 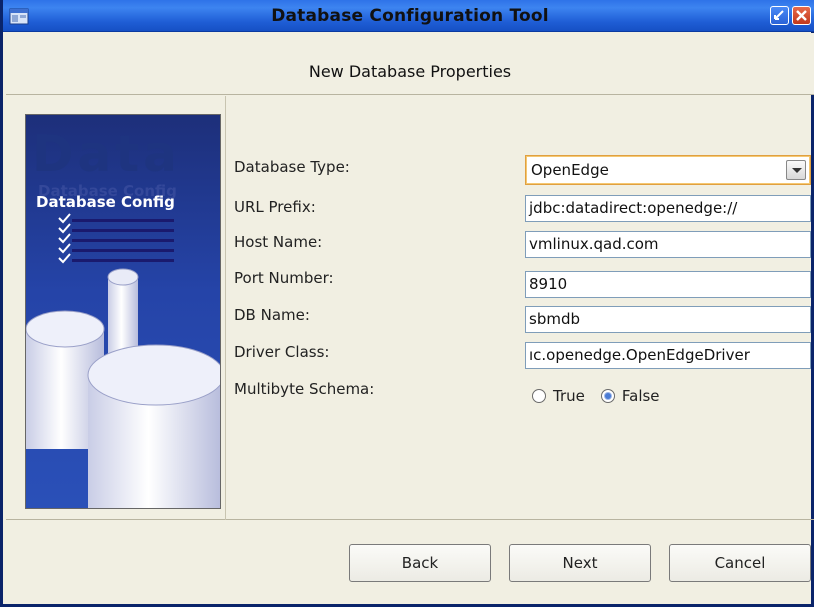 What do you see at coordinates (668, 208) in the screenshot?
I see `url-prefix-field: jdbc:datadirect:openedge://` at bounding box center [668, 208].